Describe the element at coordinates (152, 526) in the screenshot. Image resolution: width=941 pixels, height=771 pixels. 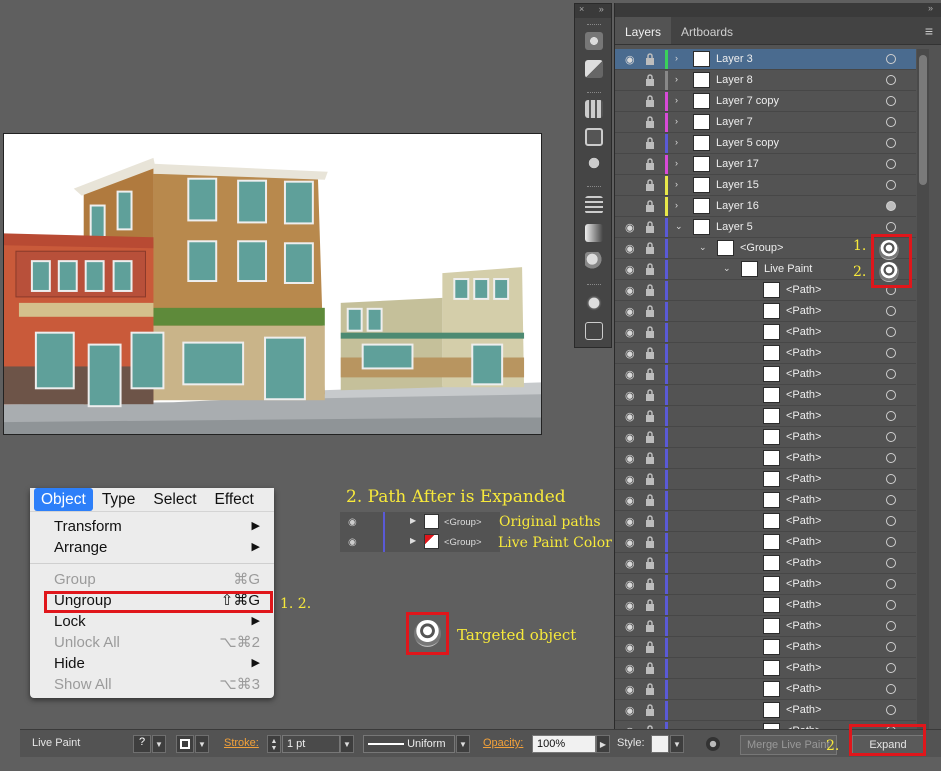
I see `menu-item-transform: Transform ▶` at that location.